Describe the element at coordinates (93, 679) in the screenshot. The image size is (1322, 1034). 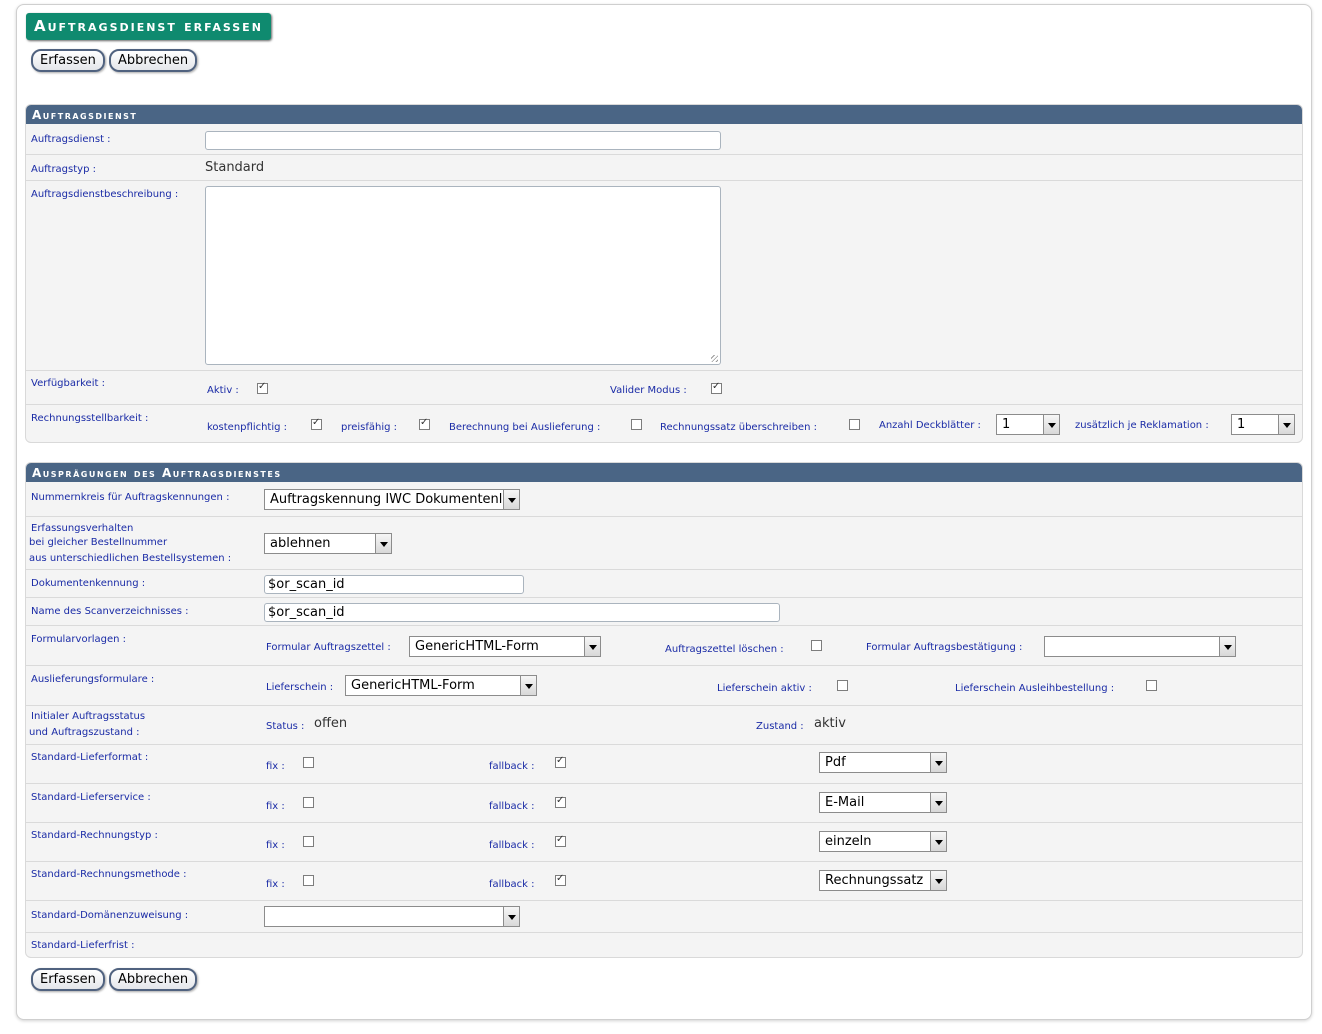
I see `auslieferung-label: Auslieferungsformulare :` at that location.